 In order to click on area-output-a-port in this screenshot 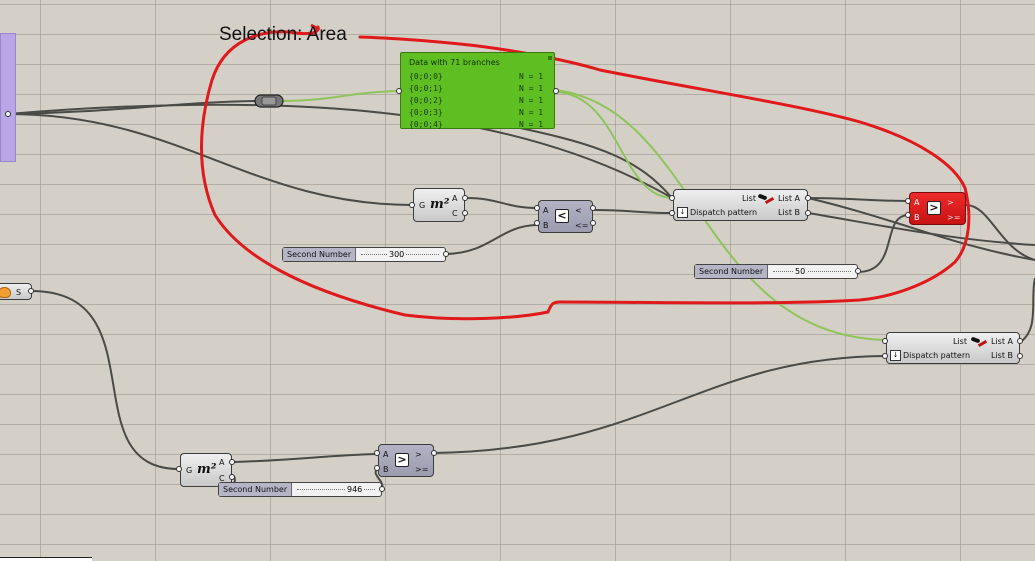, I will do `click(465, 198)`.